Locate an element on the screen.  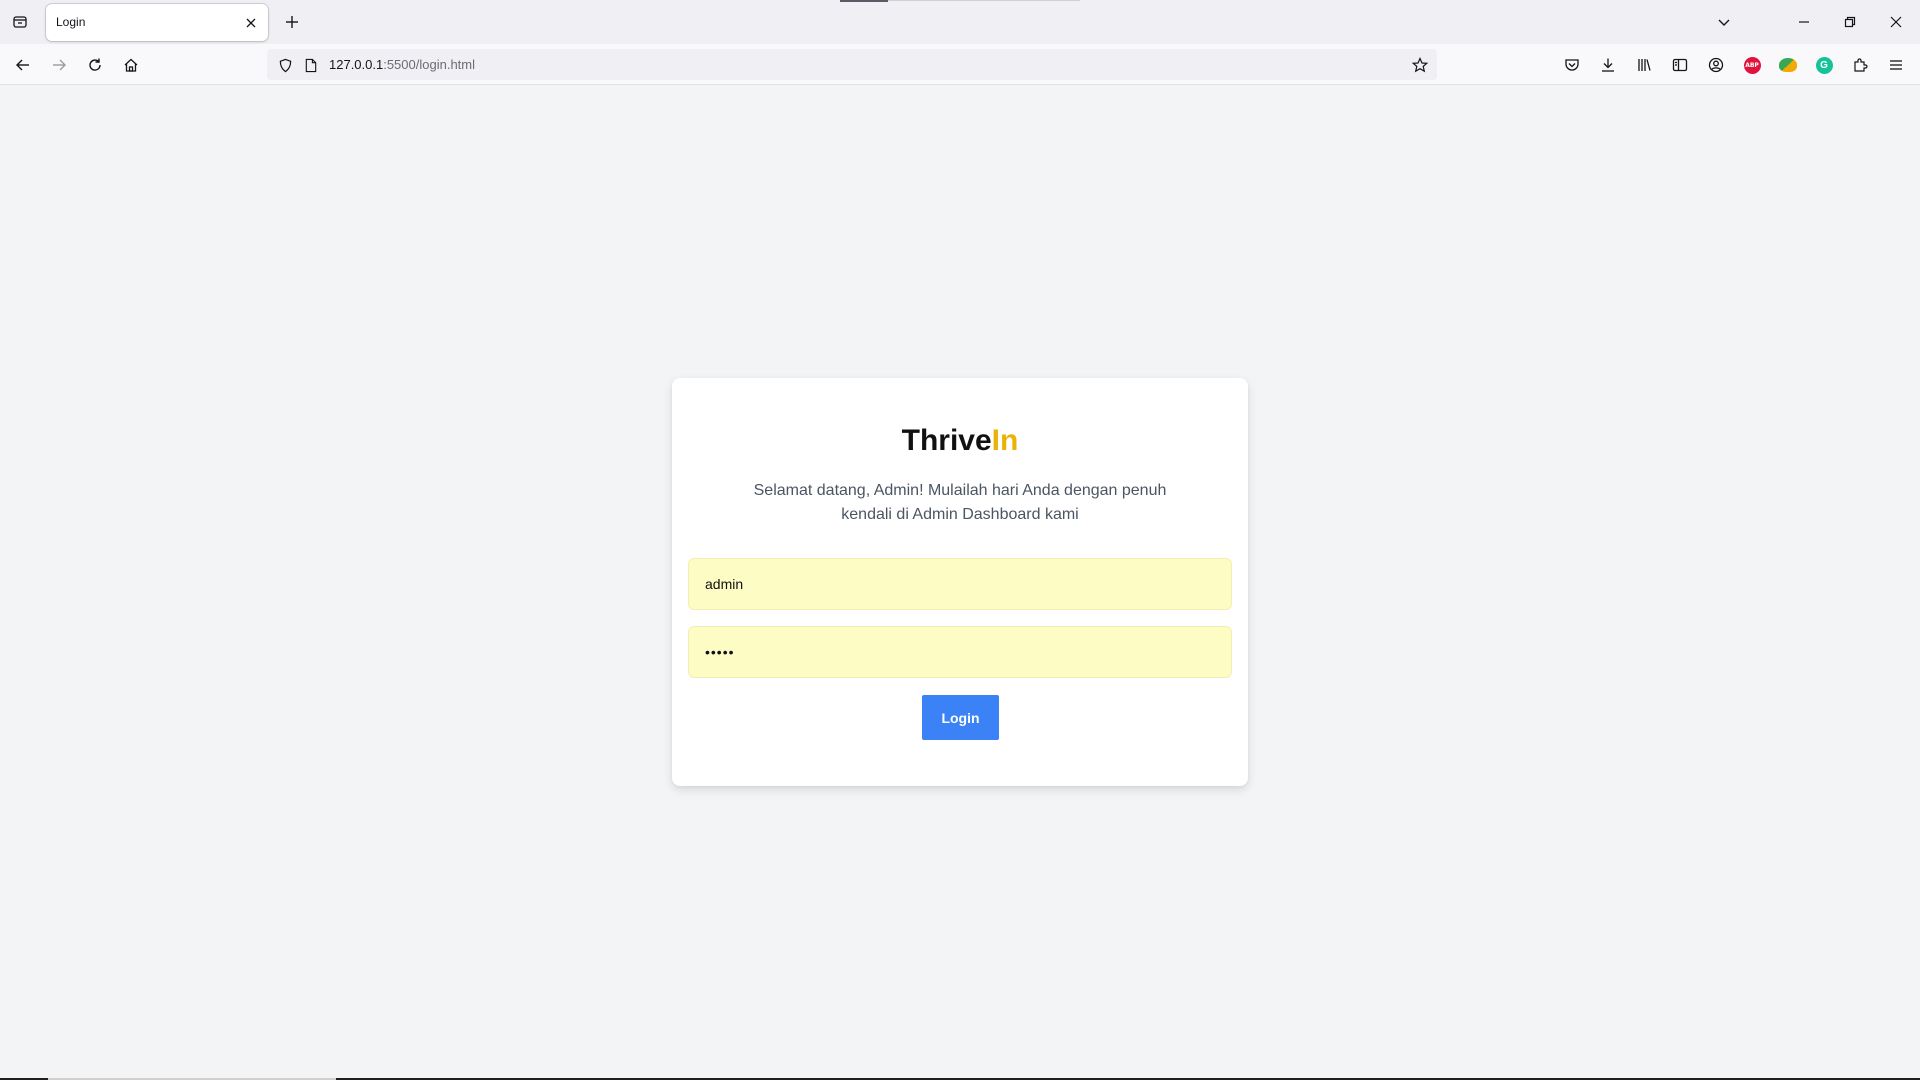
reload-icon is located at coordinates (95, 65).